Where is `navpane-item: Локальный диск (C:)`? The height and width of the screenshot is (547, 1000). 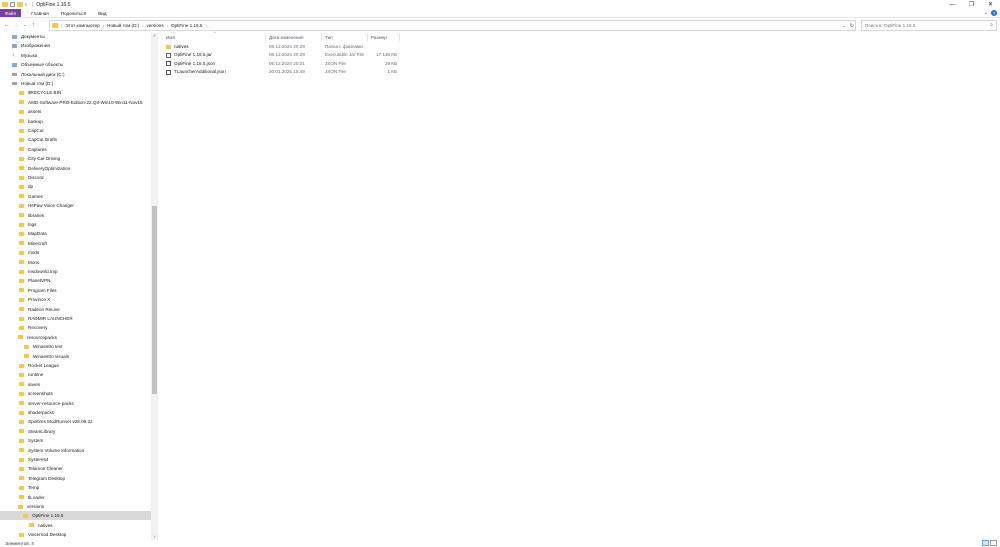 navpane-item: Локальный диск (C:) is located at coordinates (75, 74).